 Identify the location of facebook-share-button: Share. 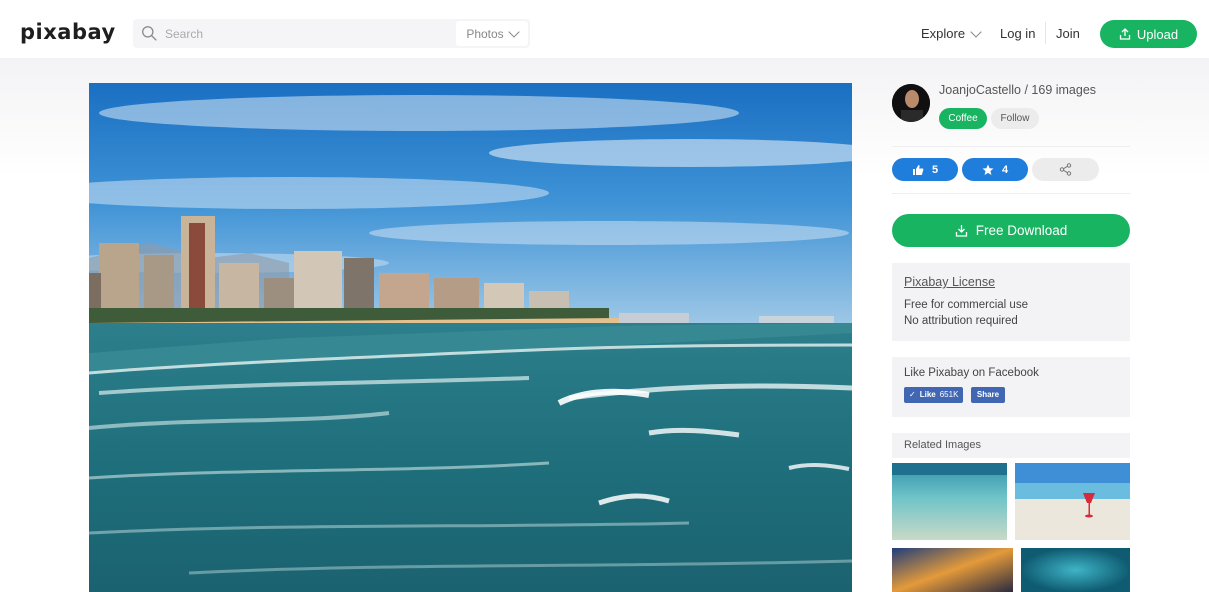
(988, 394).